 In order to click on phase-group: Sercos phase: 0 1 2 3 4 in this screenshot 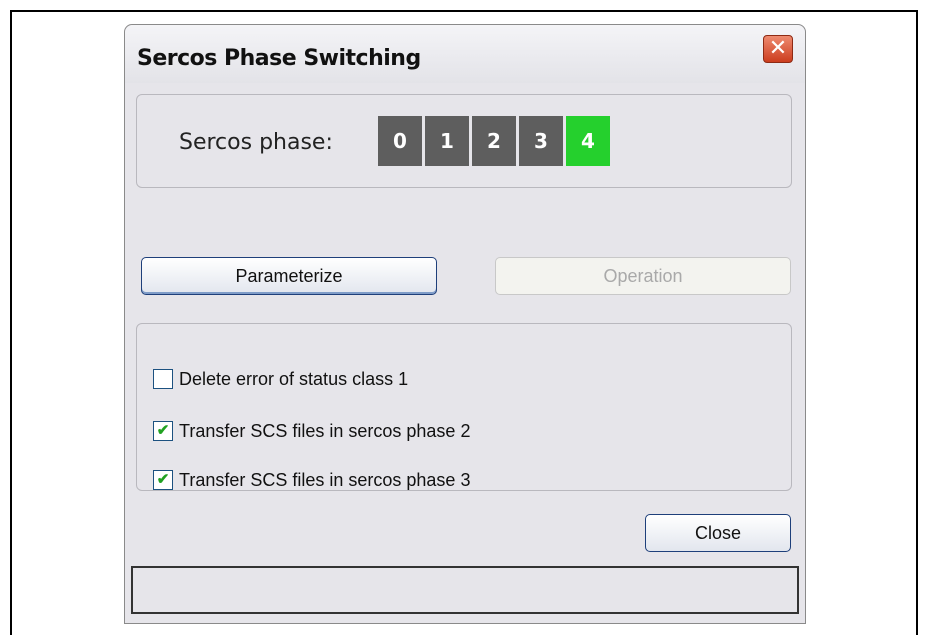, I will do `click(464, 141)`.